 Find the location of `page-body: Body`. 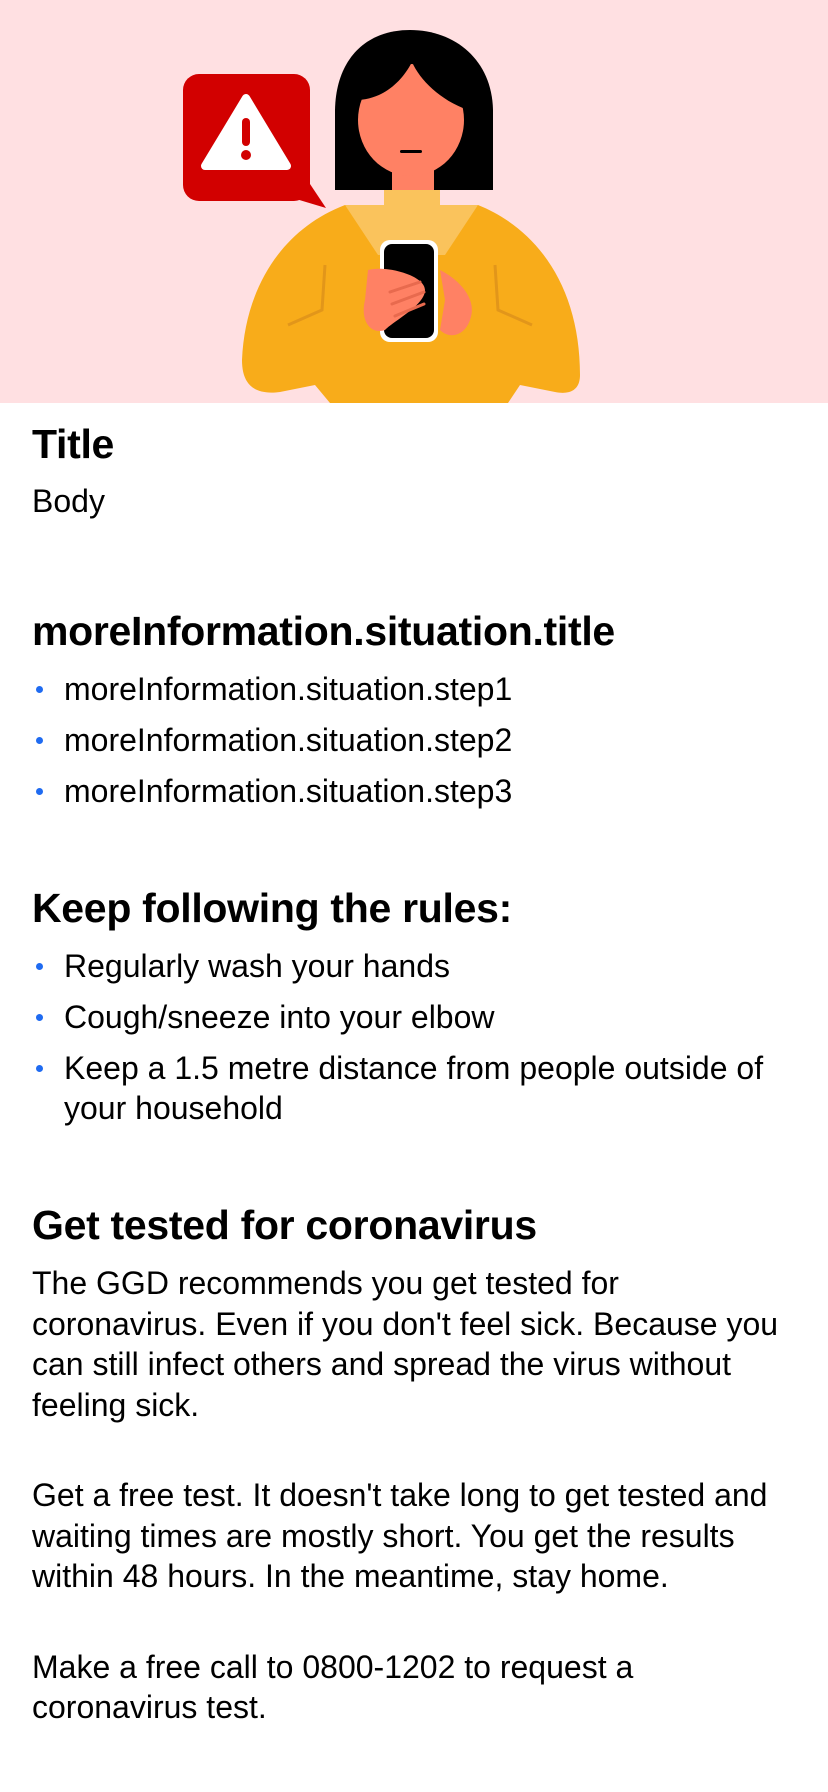

page-body: Body is located at coordinates (68, 501).